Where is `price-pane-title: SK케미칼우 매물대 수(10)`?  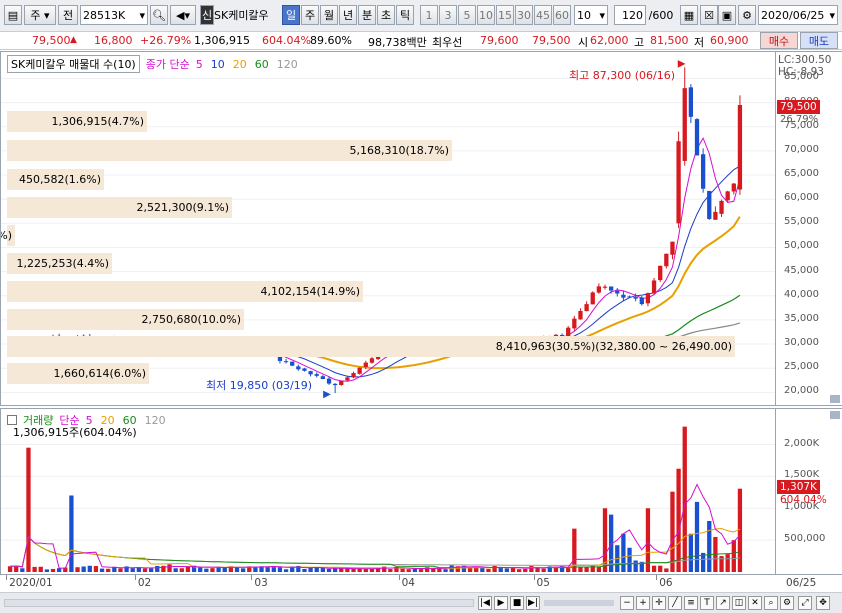 price-pane-title: SK케미칼우 매물대 수(10) is located at coordinates (73, 64).